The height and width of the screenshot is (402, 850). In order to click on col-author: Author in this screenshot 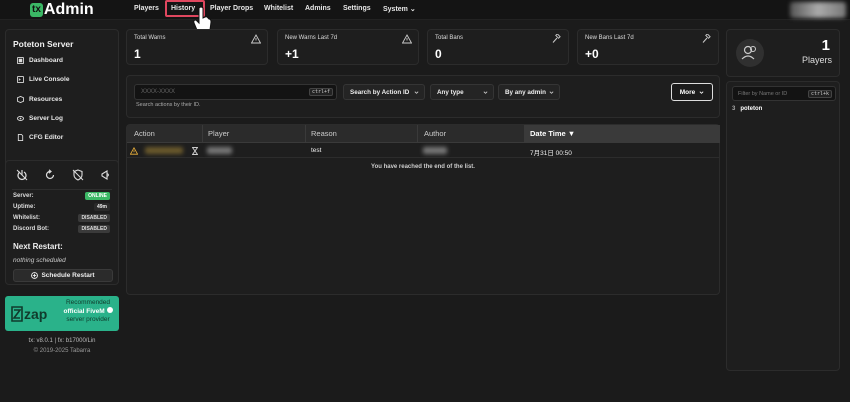, I will do `click(435, 133)`.